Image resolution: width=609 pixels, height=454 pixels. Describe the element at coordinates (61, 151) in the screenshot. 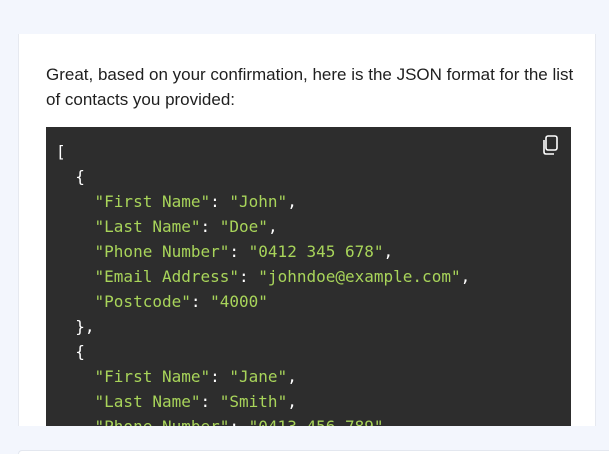

I see `json-punctuation: [` at that location.